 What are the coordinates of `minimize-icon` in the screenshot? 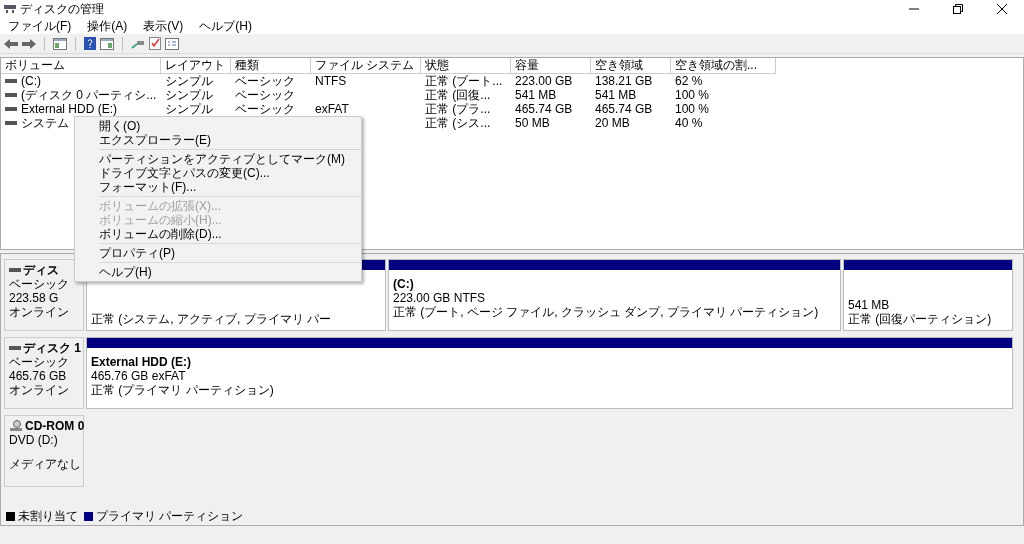 It's located at (914, 9).